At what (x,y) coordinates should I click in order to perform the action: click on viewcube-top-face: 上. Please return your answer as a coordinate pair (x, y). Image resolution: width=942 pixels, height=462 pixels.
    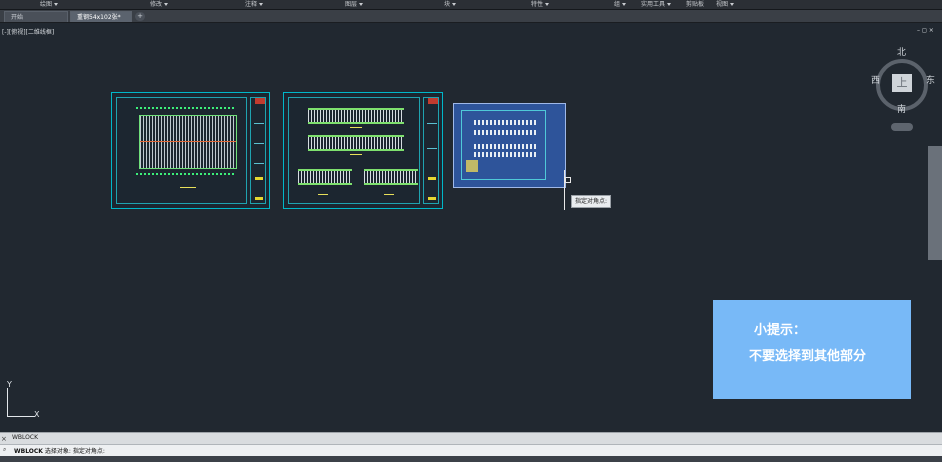
    Looking at the image, I should click on (902, 83).